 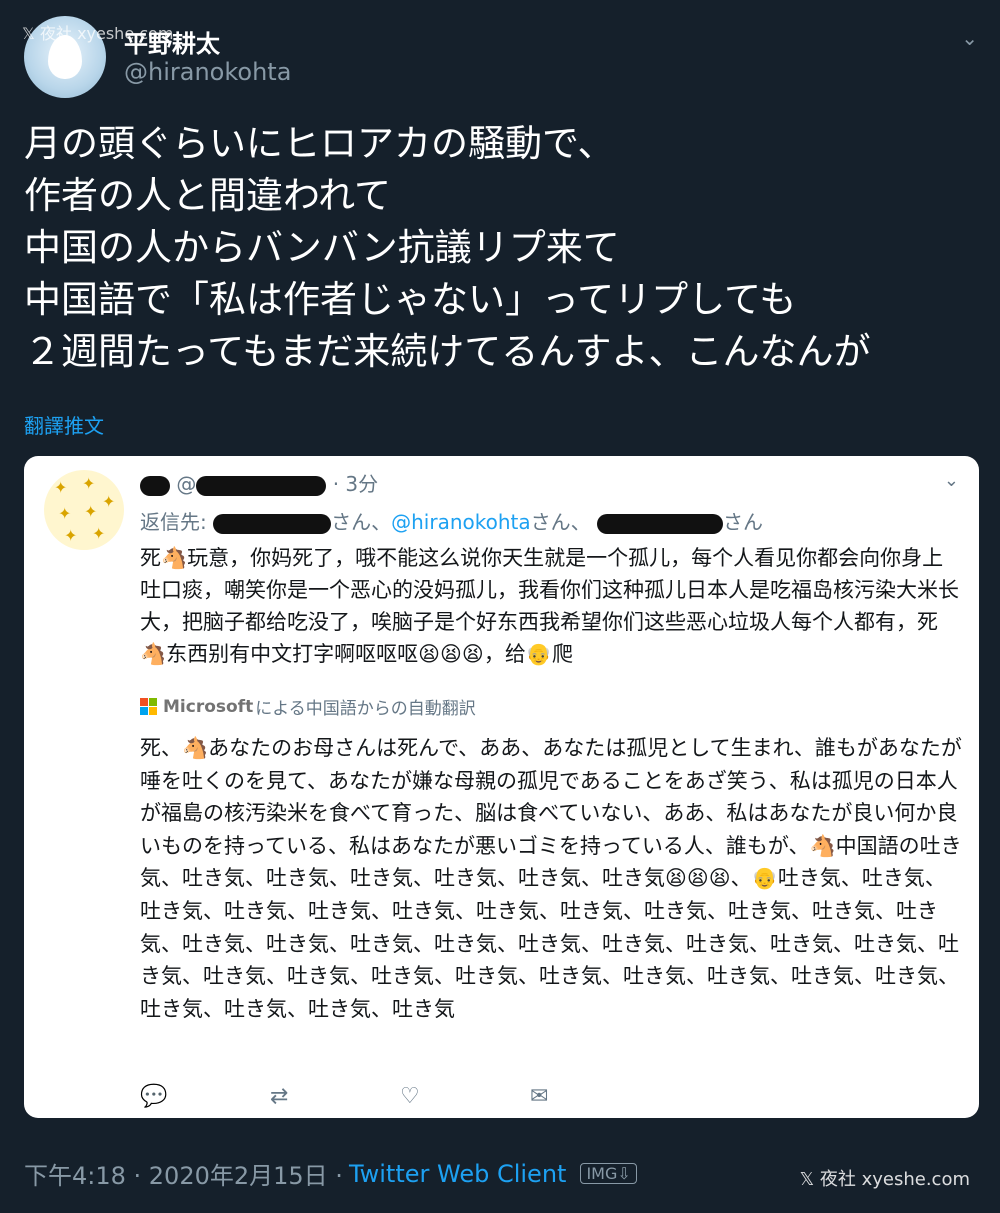 I want to click on tweet-timestamp: 下午4:18 · 2020年2月15日 ·, so click(x=183, y=1173).